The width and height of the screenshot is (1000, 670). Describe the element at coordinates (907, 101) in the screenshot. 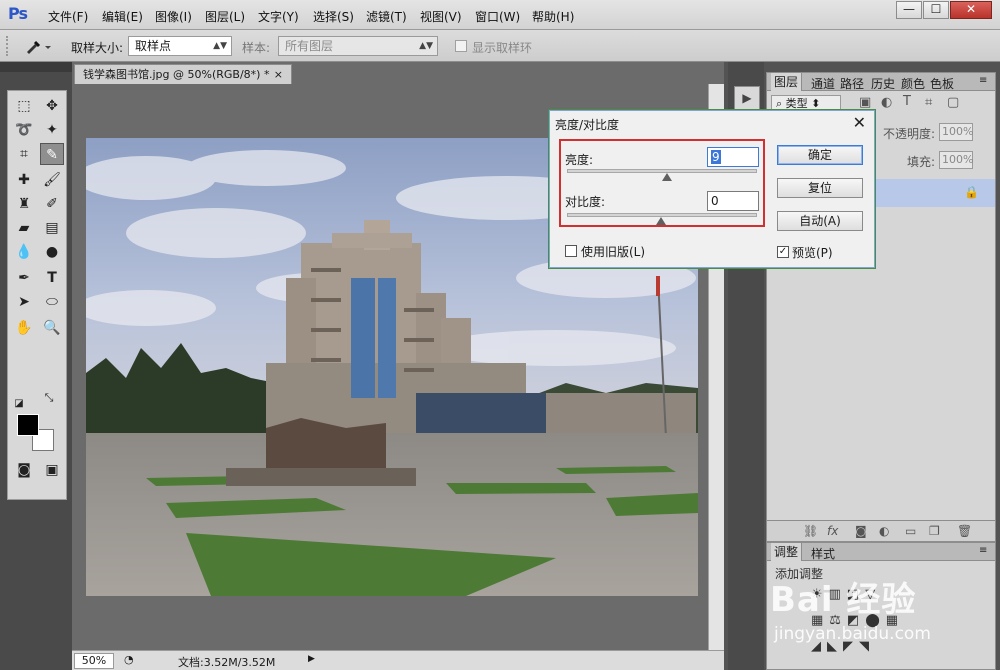

I see `filter-type-icon: T` at that location.